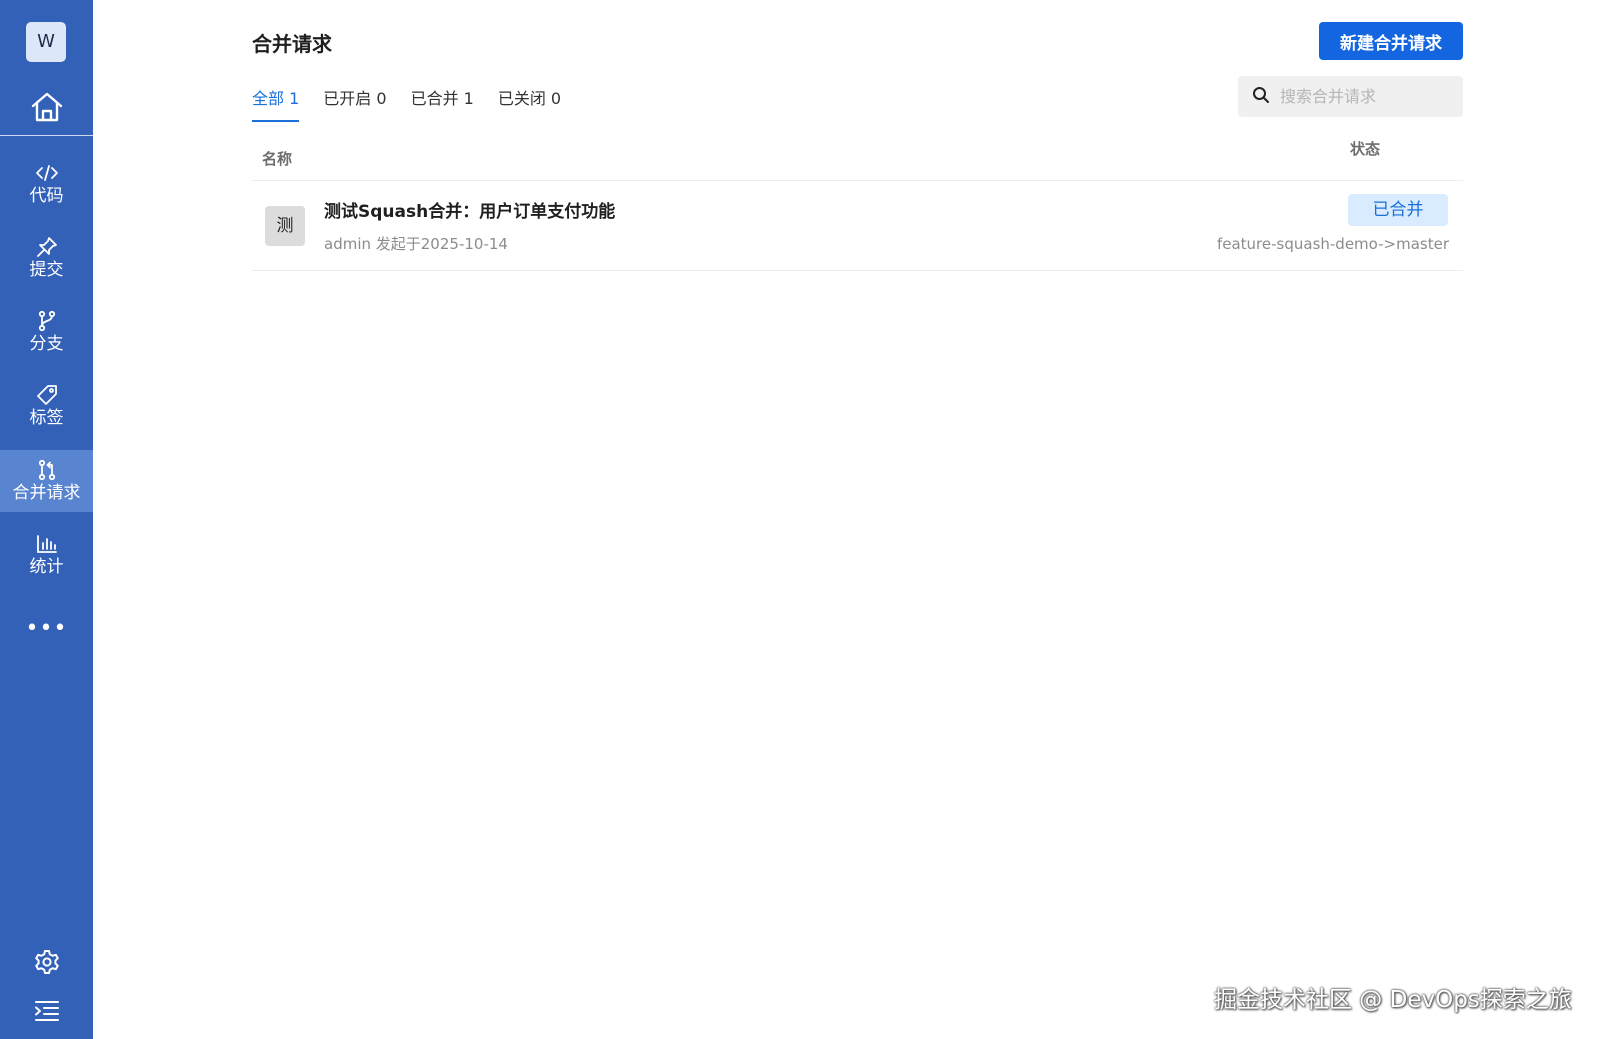 The height and width of the screenshot is (1039, 1619). Describe the element at coordinates (46, 343) in the screenshot. I see `sidebar-item-label: 分支` at that location.